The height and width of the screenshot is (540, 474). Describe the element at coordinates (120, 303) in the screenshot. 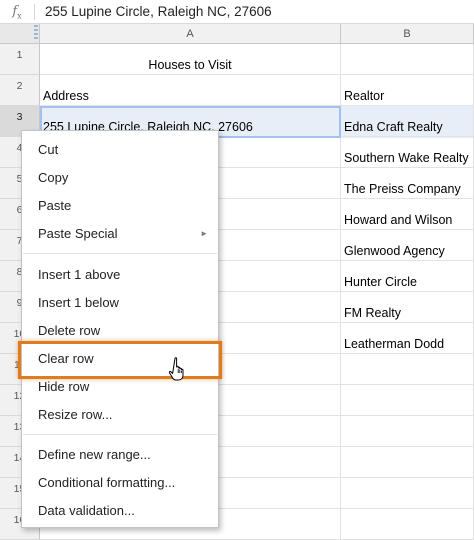

I see `menu-item-insert-below: Insert 1 below` at that location.